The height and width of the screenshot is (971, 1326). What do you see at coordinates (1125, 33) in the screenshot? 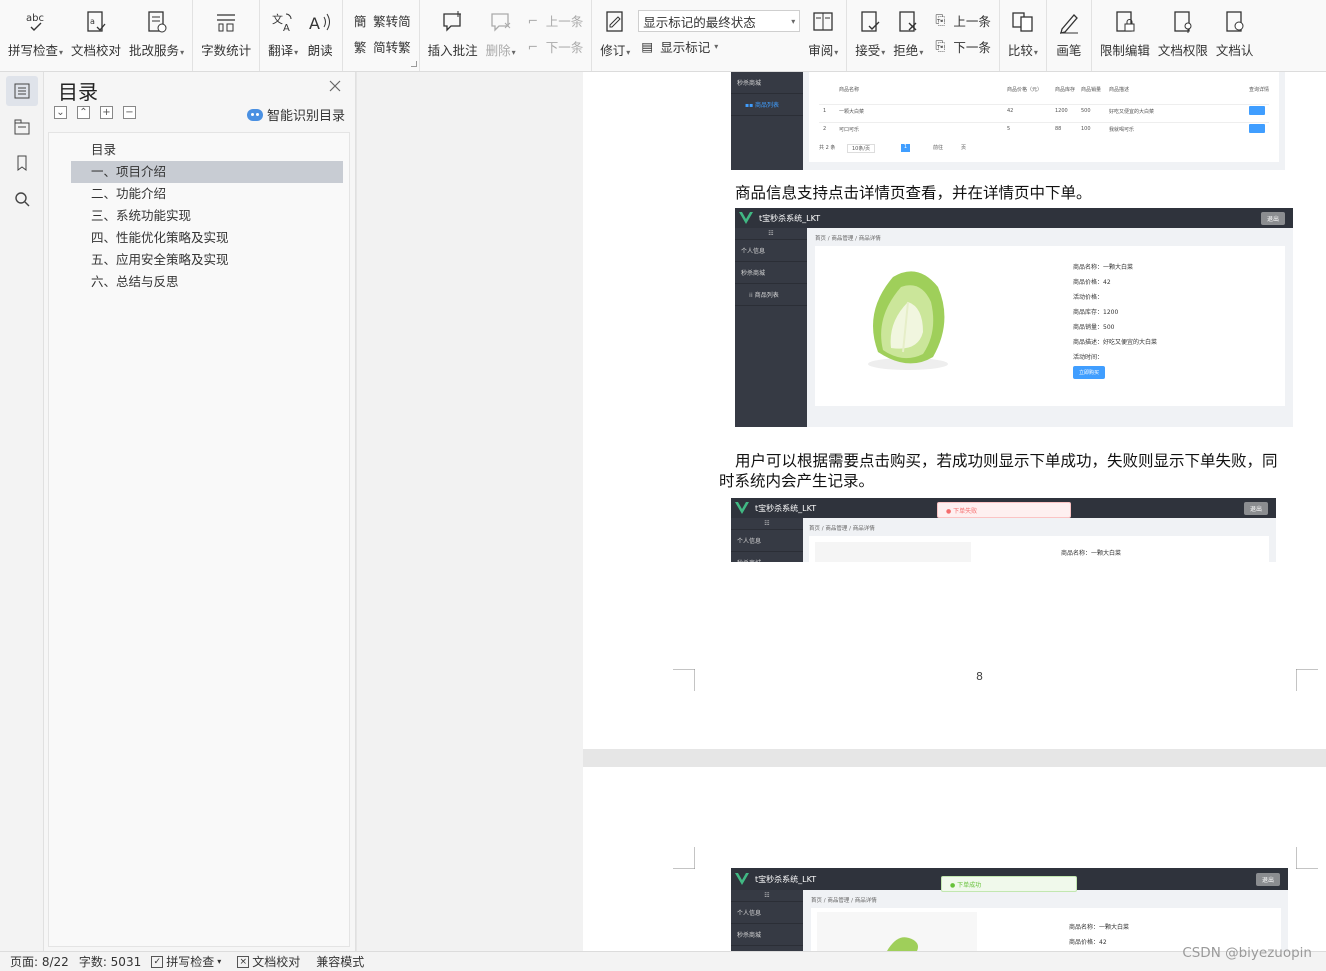
I see `restrict-edit-button: 限制编辑` at bounding box center [1125, 33].